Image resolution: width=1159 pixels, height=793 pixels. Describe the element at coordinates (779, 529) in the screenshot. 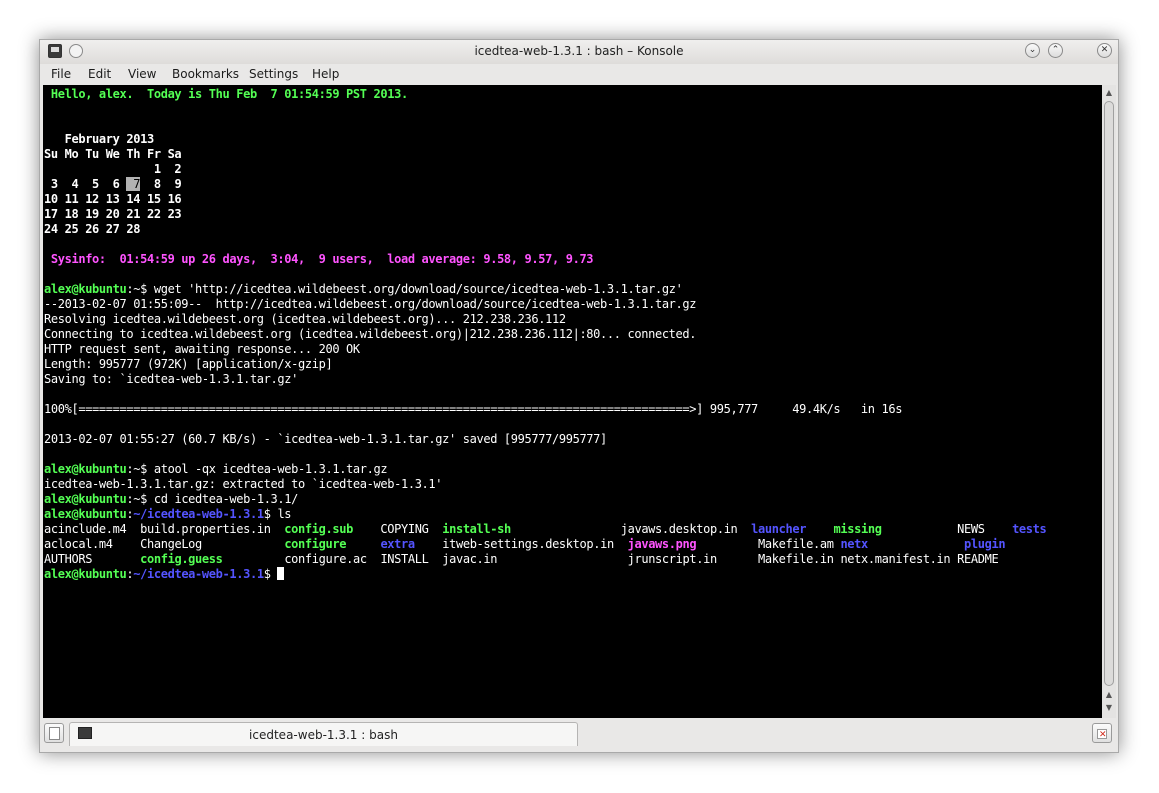

I see `ls-entry: launcher` at that location.